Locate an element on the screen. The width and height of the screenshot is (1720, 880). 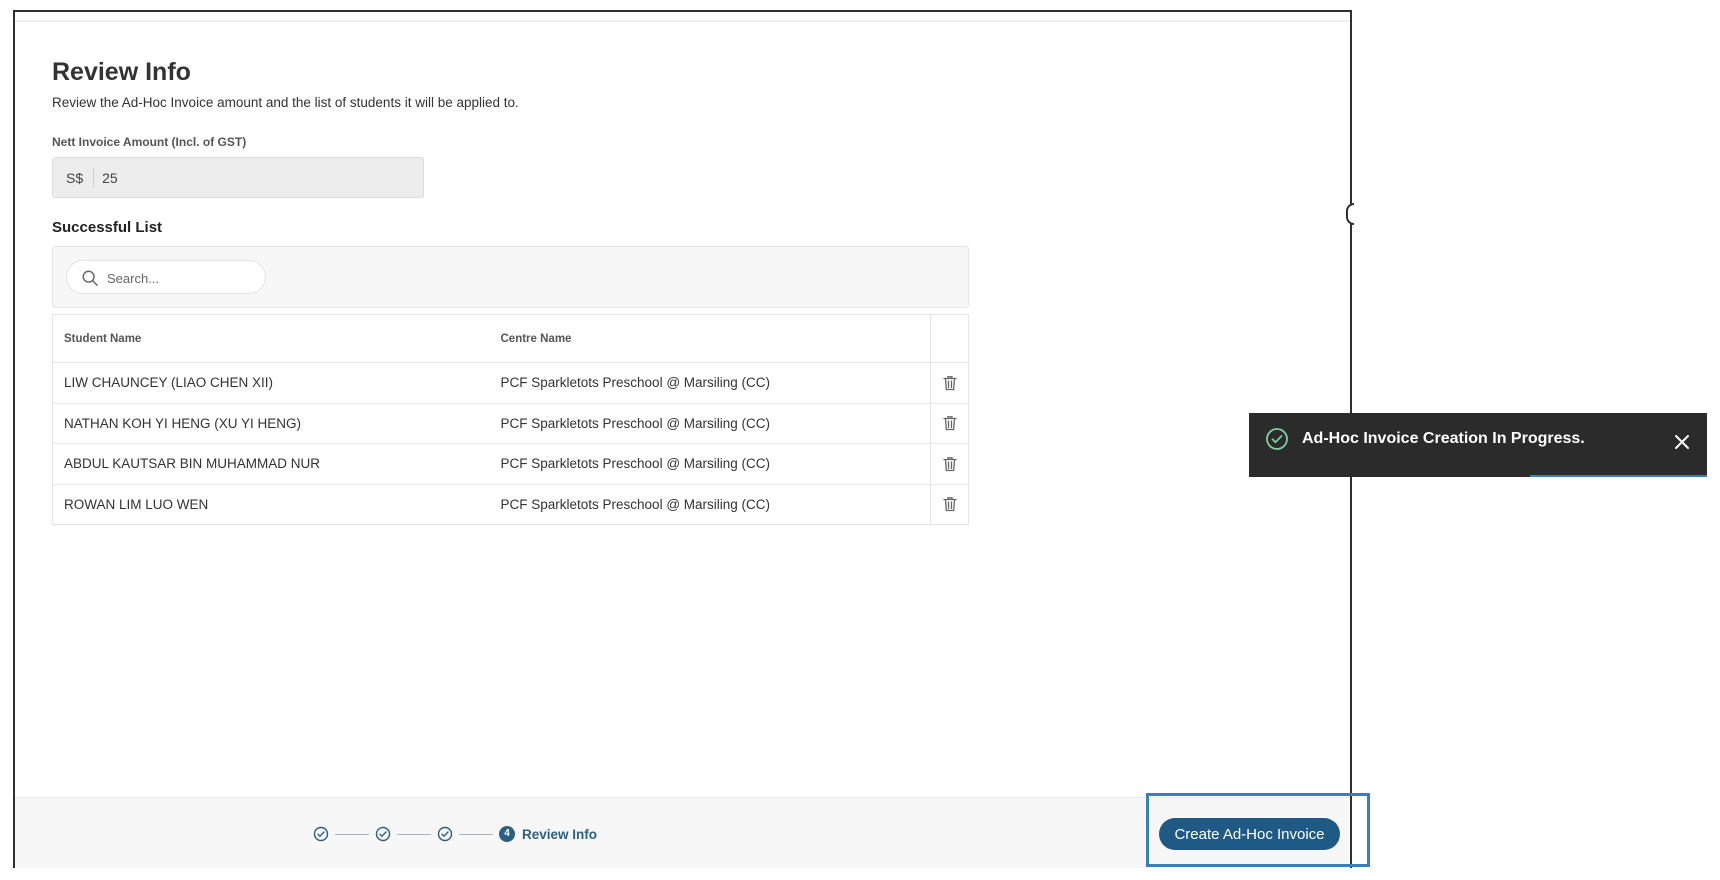
column-header-actions is located at coordinates (949, 338).